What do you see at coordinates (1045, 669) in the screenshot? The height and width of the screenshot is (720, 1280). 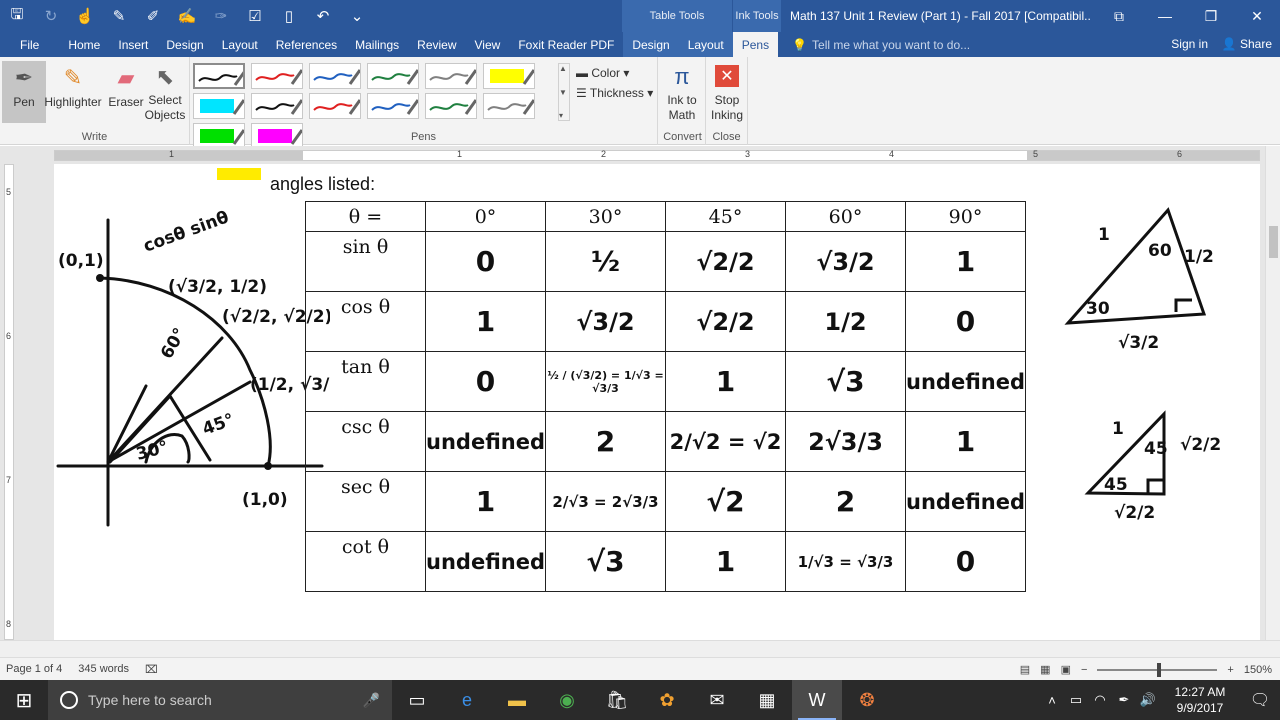 I see `print-layout-icon: ▦` at bounding box center [1045, 669].